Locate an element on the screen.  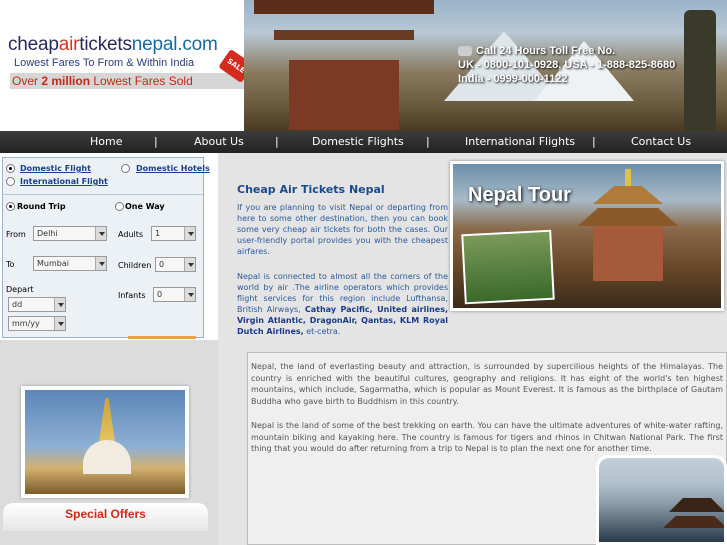
nepal-tour-photo: Nepal Tour is located at coordinates (587, 236).